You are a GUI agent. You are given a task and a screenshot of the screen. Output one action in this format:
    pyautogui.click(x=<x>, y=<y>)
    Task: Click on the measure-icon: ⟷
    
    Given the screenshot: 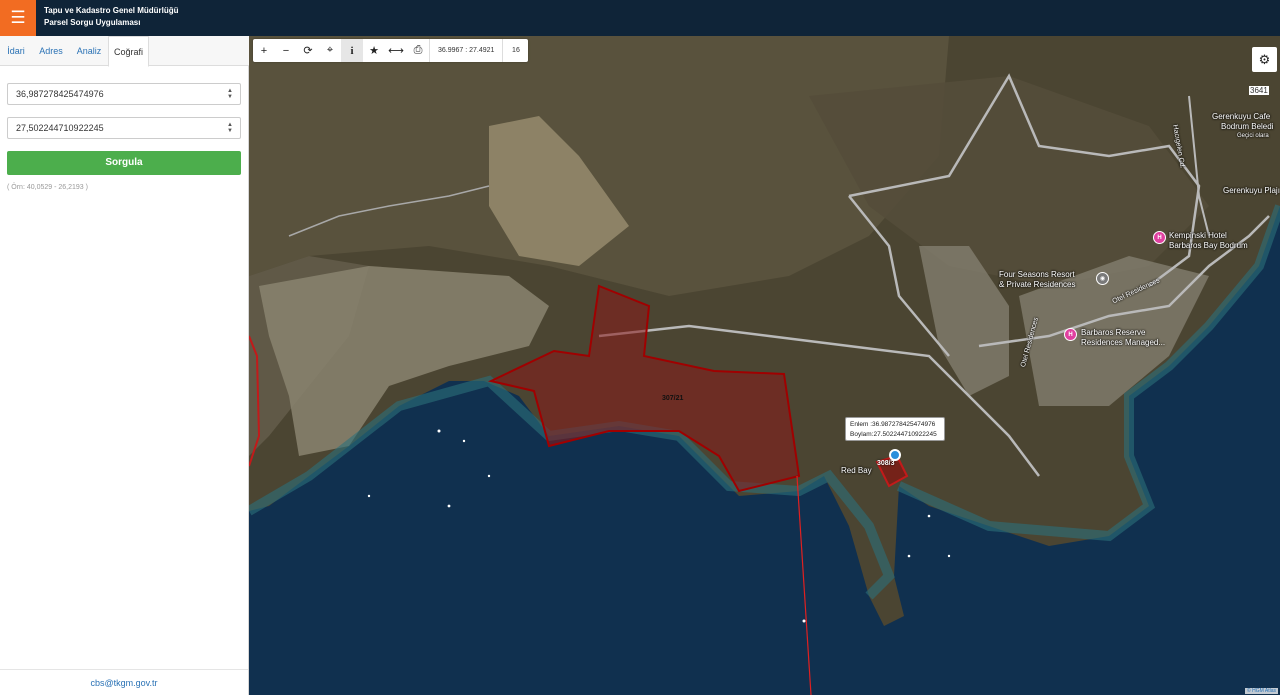 What is the action you would take?
    pyautogui.click(x=396, y=51)
    